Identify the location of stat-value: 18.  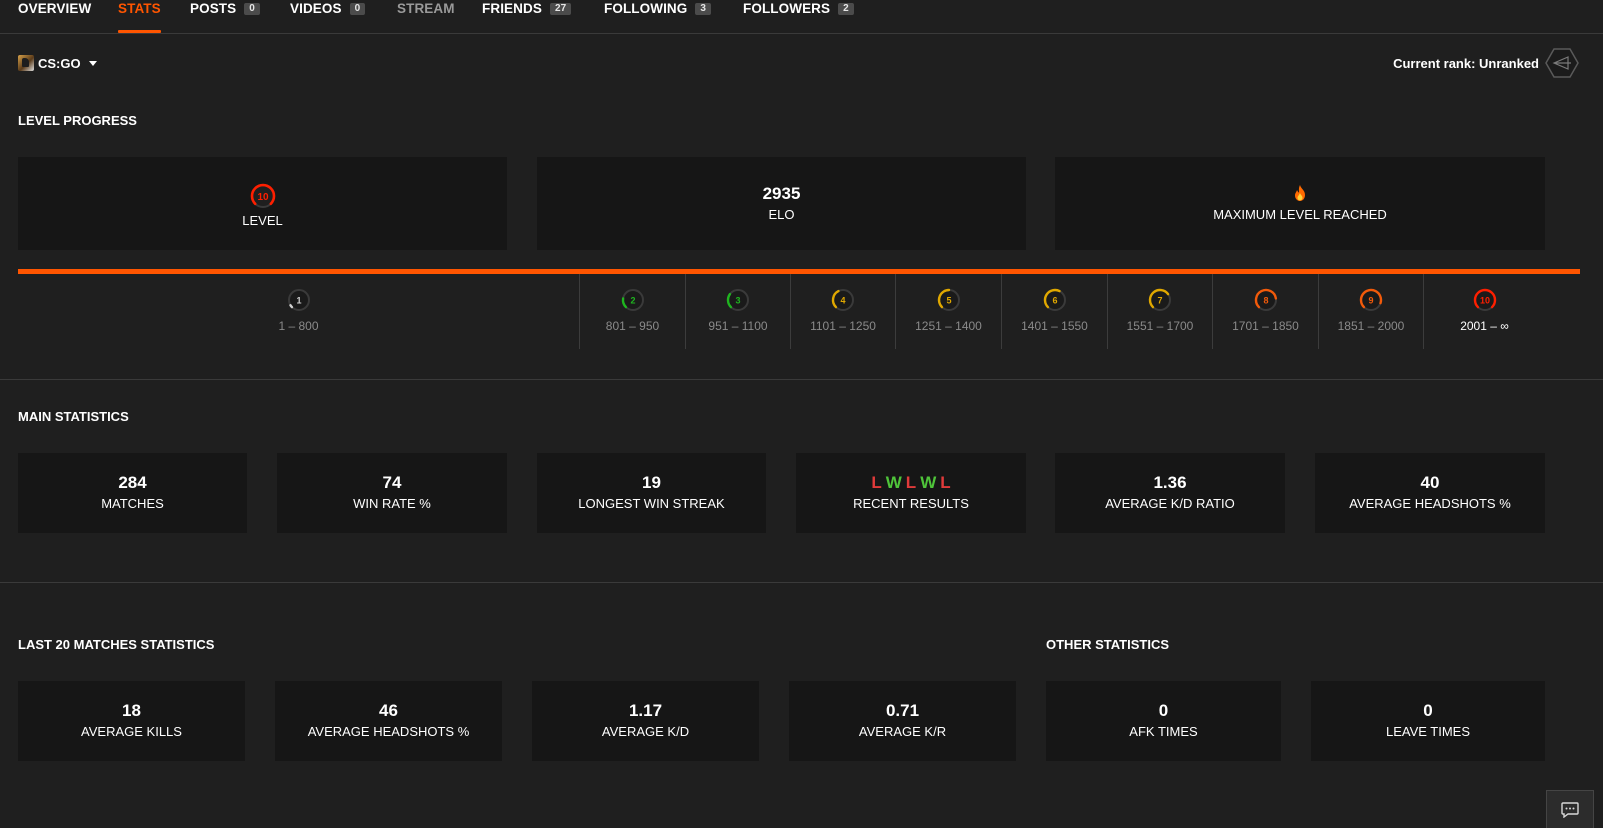
(131, 710).